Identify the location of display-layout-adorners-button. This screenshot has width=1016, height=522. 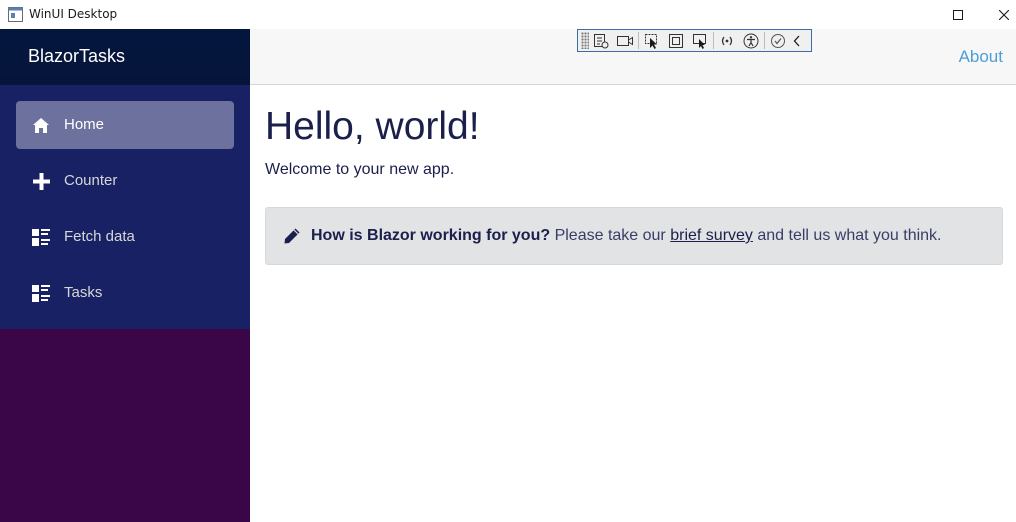
(676, 40).